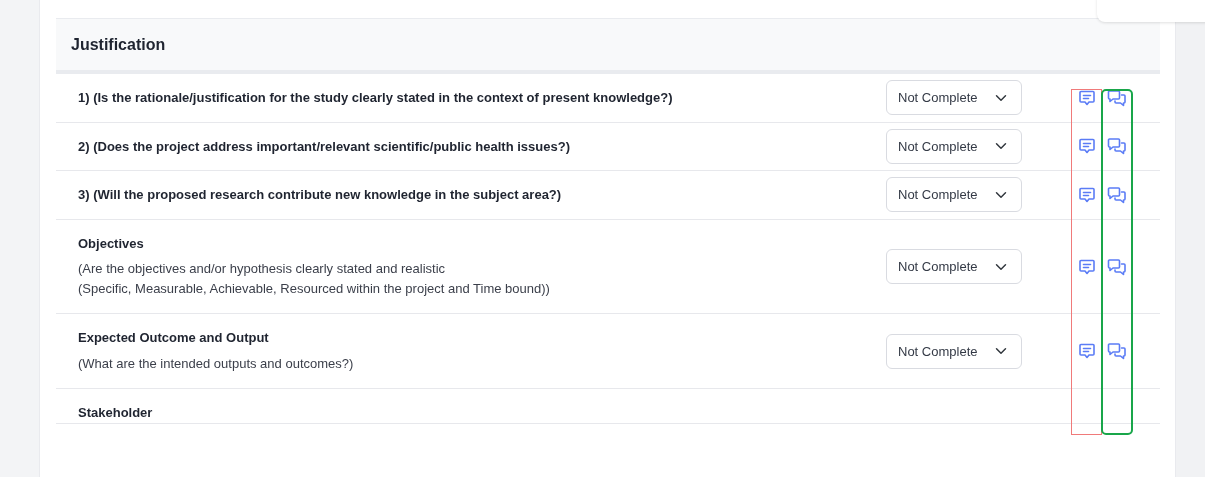 The height and width of the screenshot is (477, 1205). What do you see at coordinates (216, 363) in the screenshot?
I see `question-description: (What are the intended outputs and outcomes?)` at bounding box center [216, 363].